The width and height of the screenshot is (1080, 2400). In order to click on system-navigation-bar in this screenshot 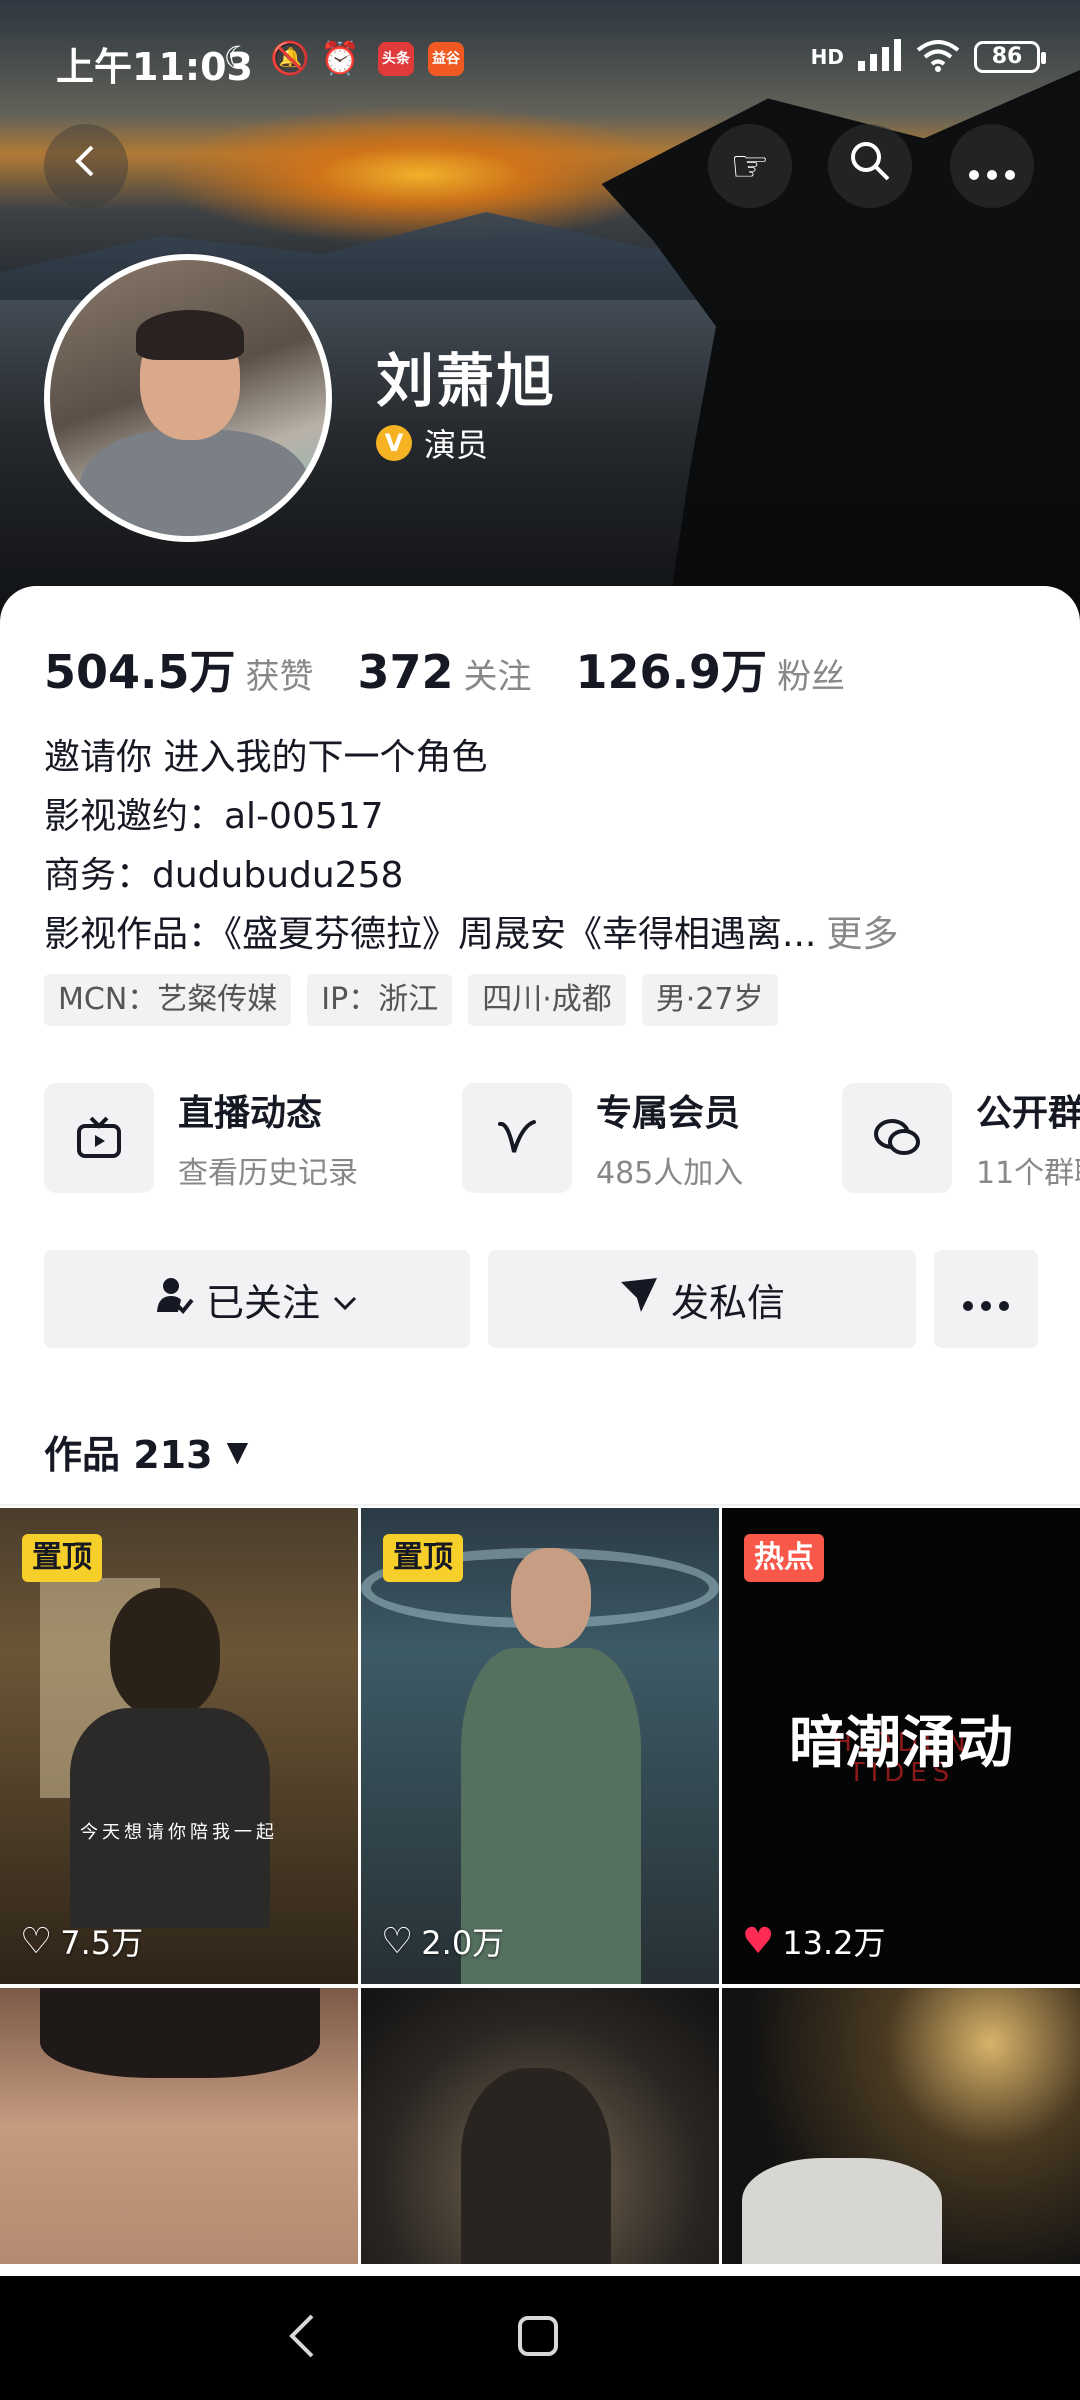, I will do `click(540, 2338)`.